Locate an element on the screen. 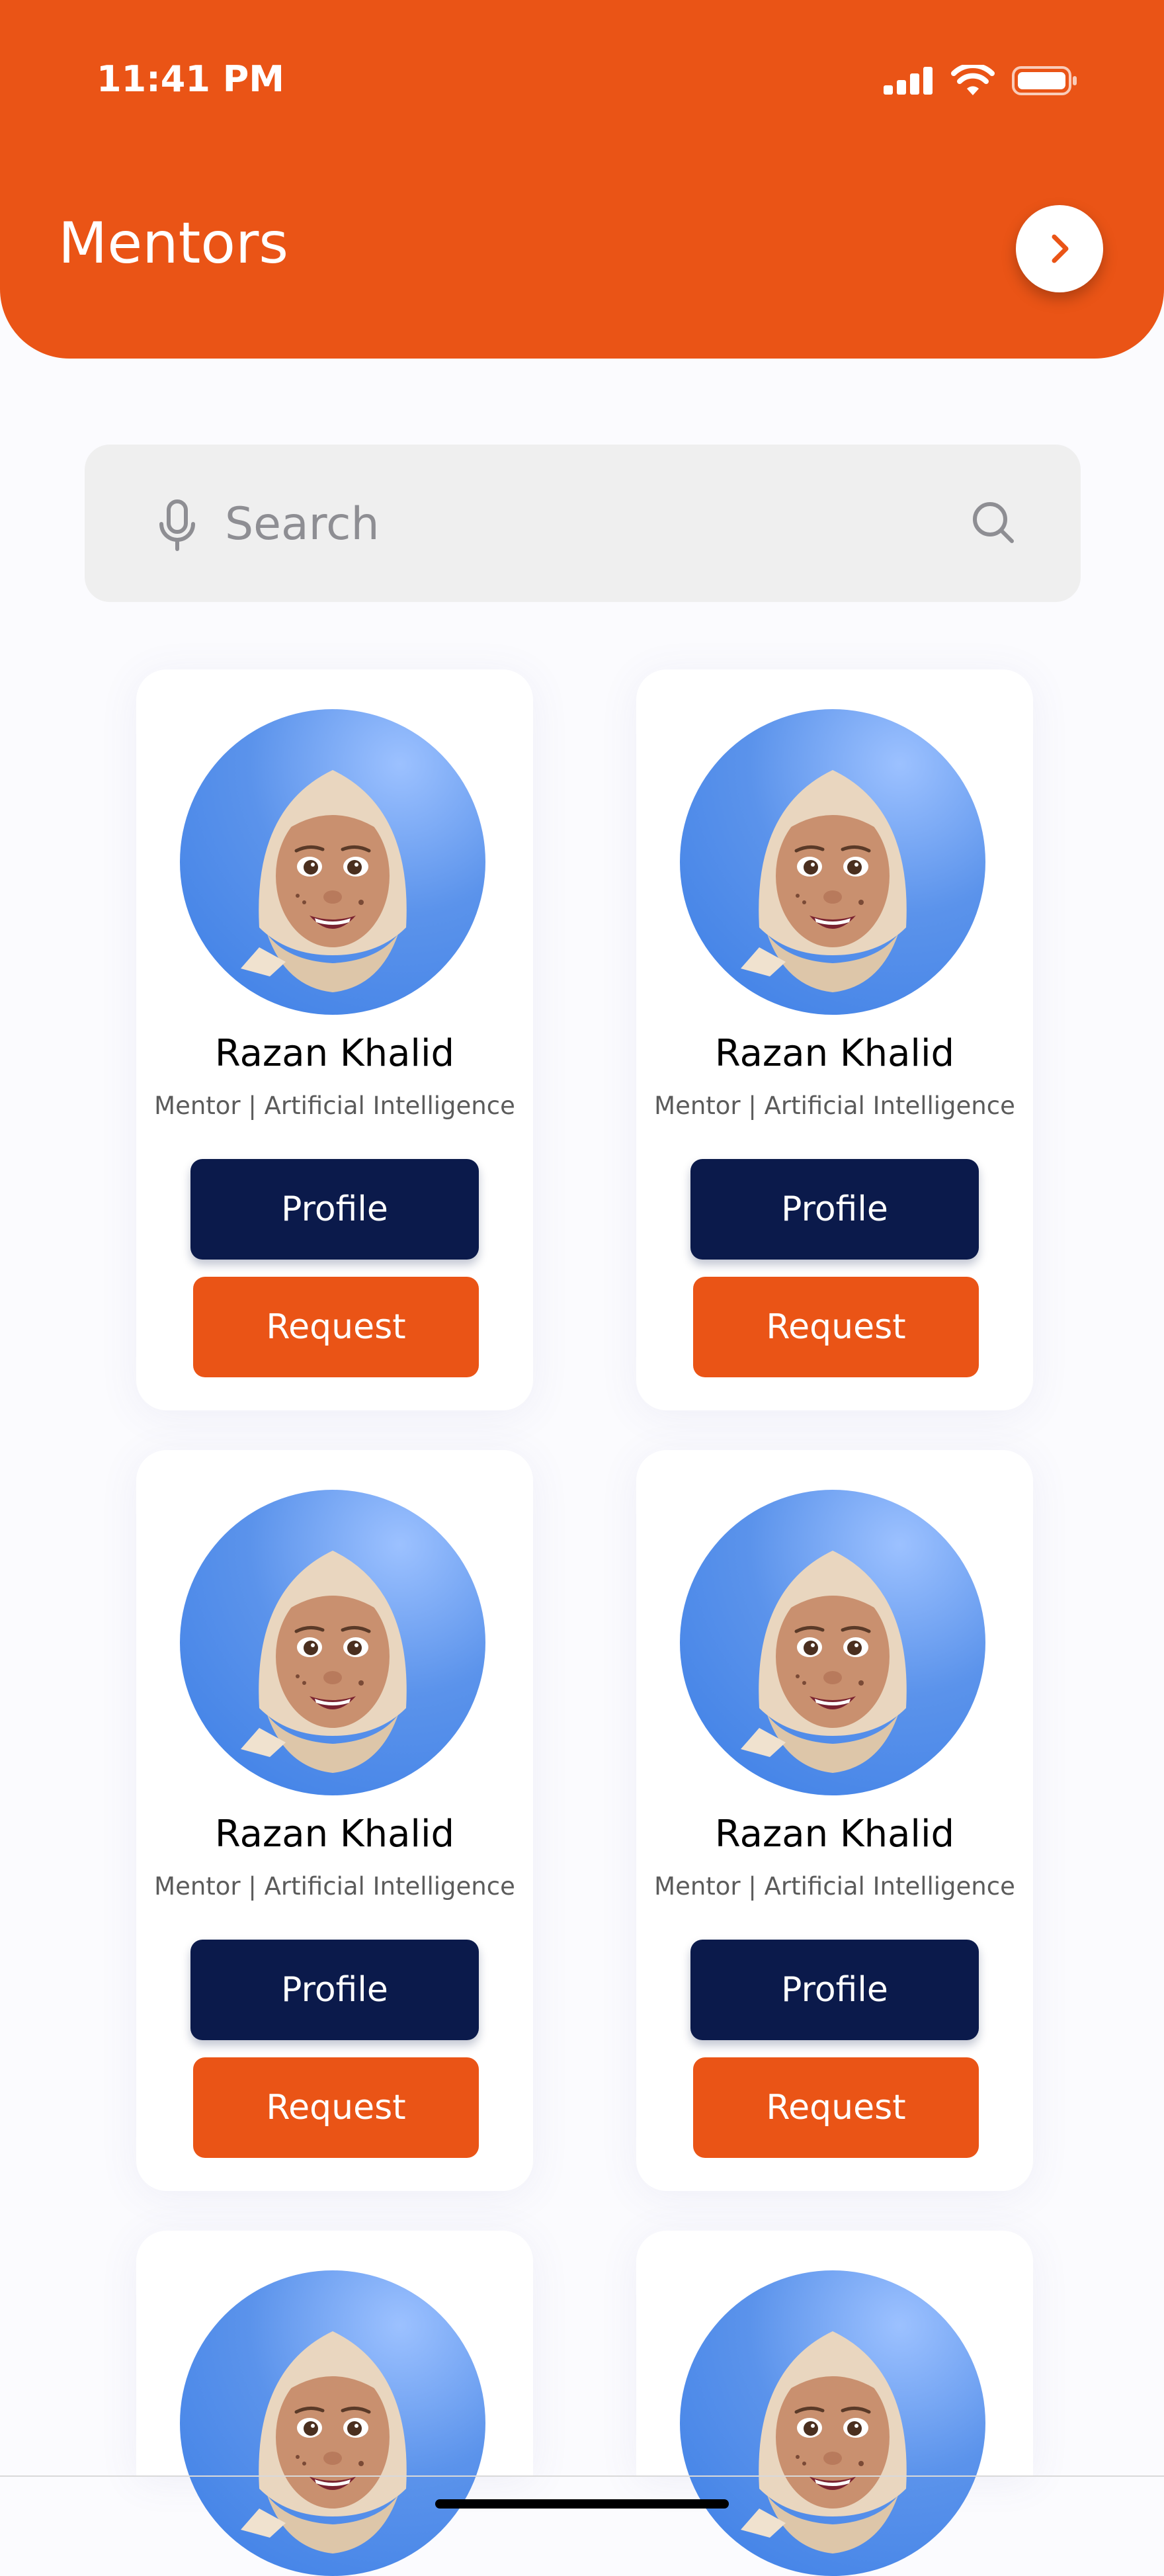 The image size is (1164, 2576). home-indicator is located at coordinates (582, 2504).